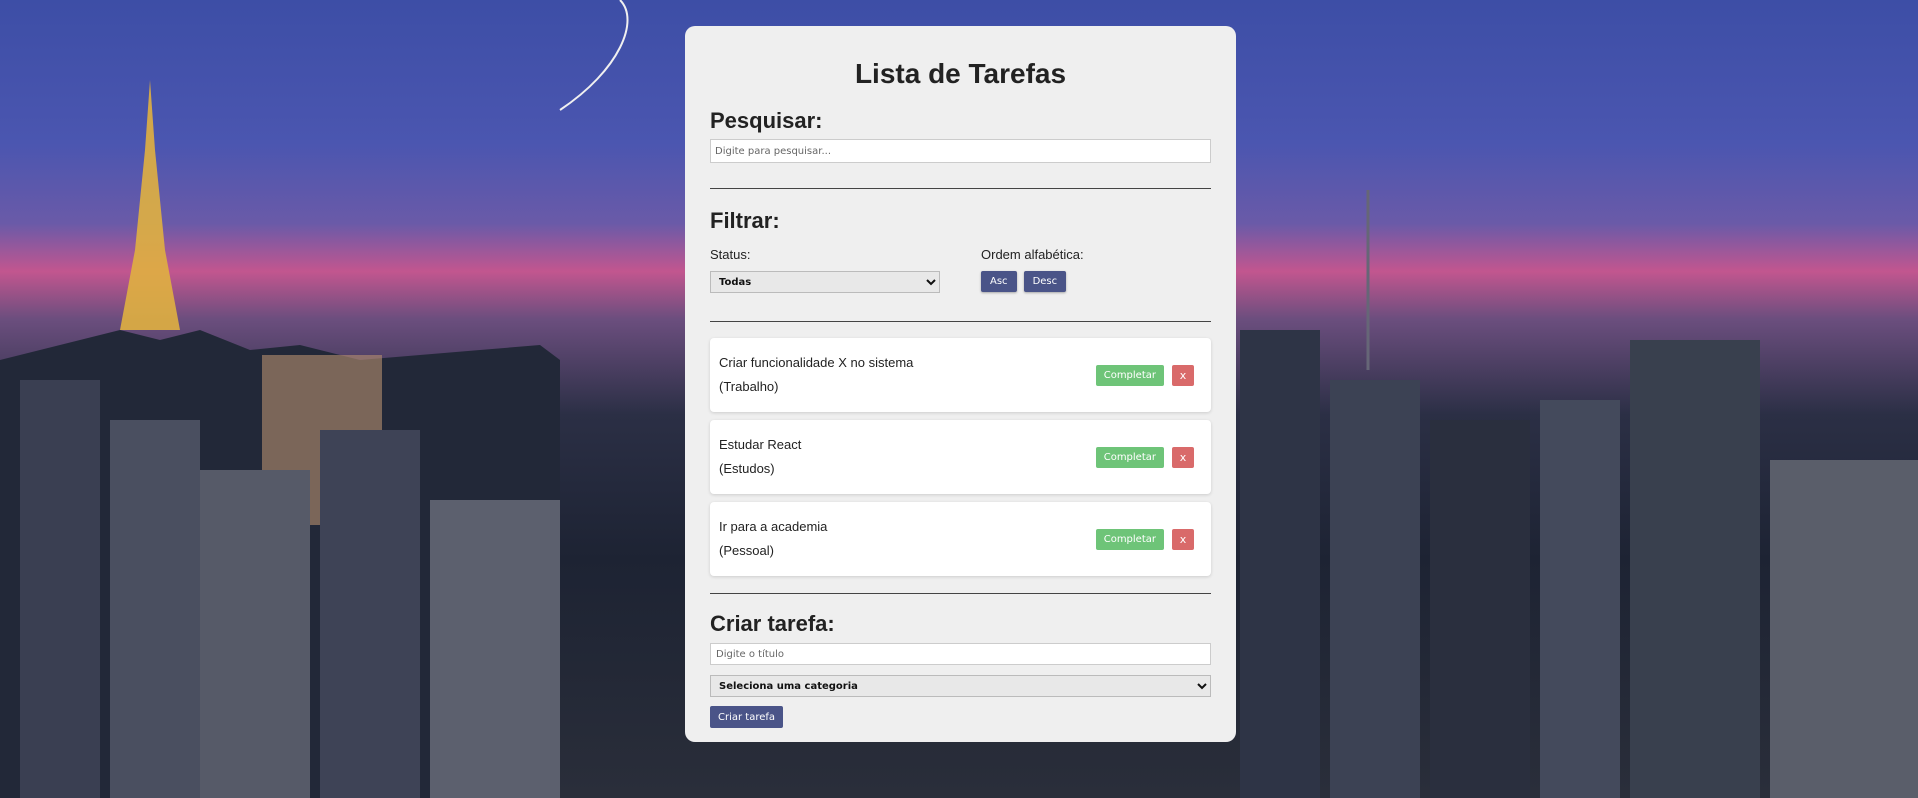 This screenshot has width=1918, height=798. I want to click on page-title: Lista de Tarefas, so click(960, 73).